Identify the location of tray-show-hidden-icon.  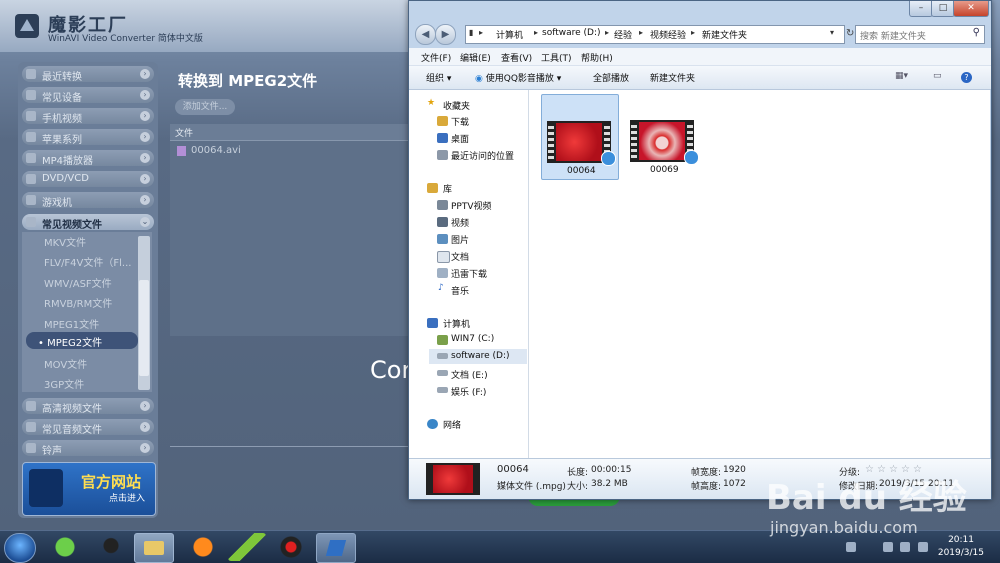
(851, 547).